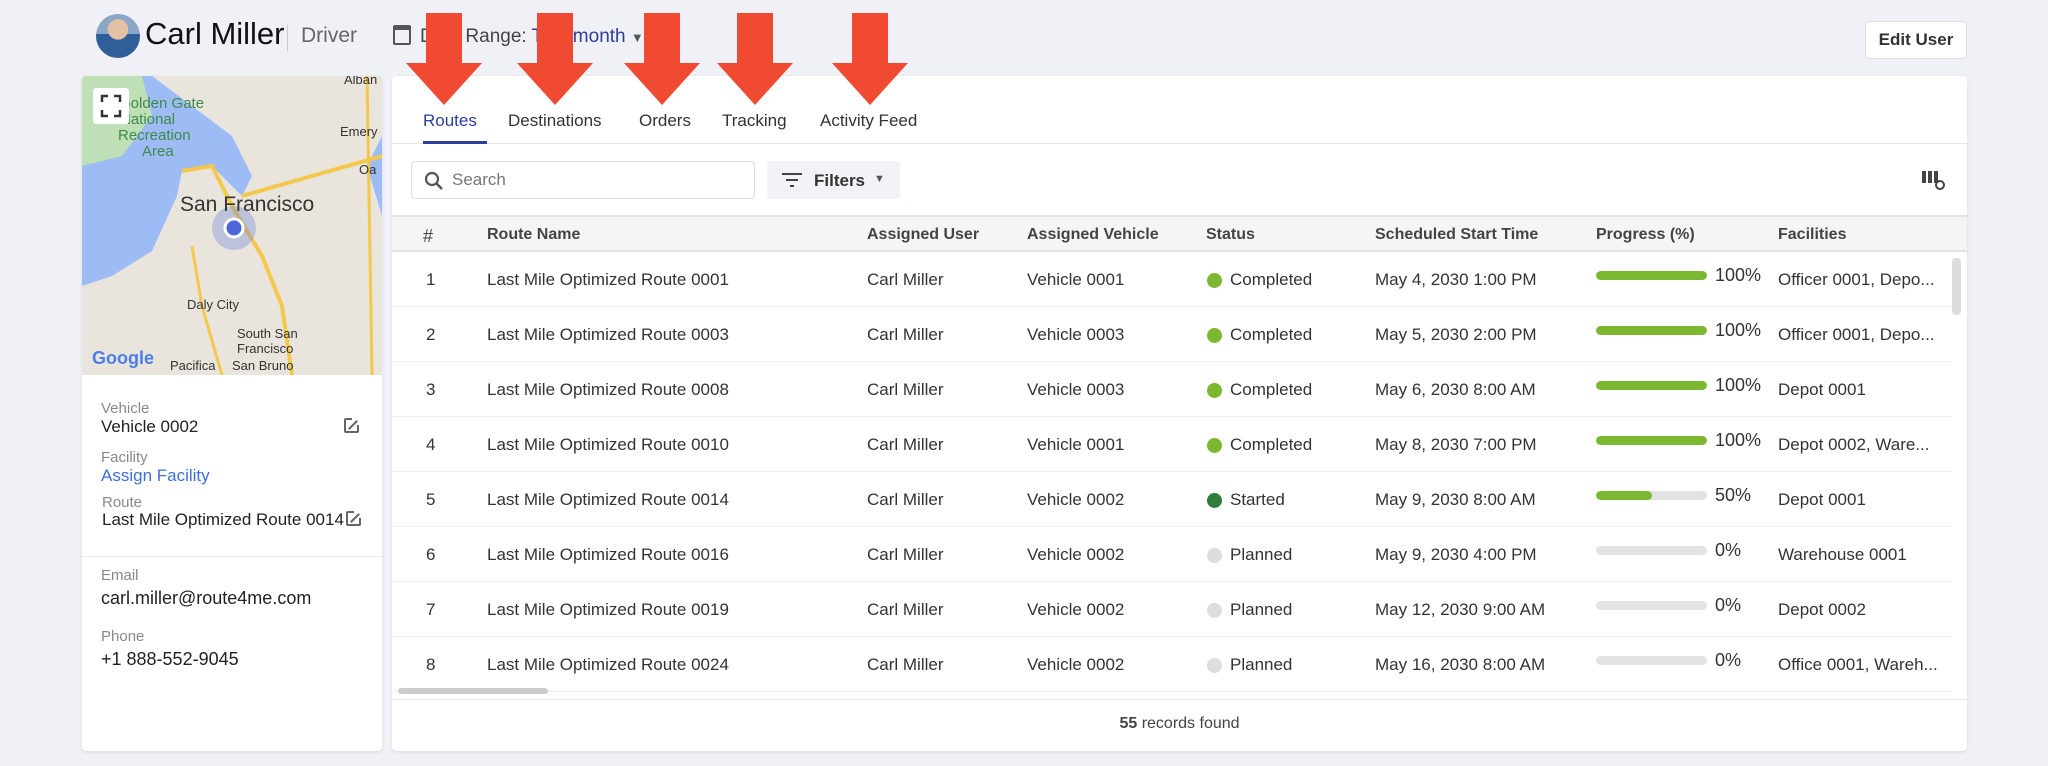 The height and width of the screenshot is (766, 2048). Describe the element at coordinates (223, 519) in the screenshot. I see `route-value: Last Mile Optimized Route 0014` at that location.